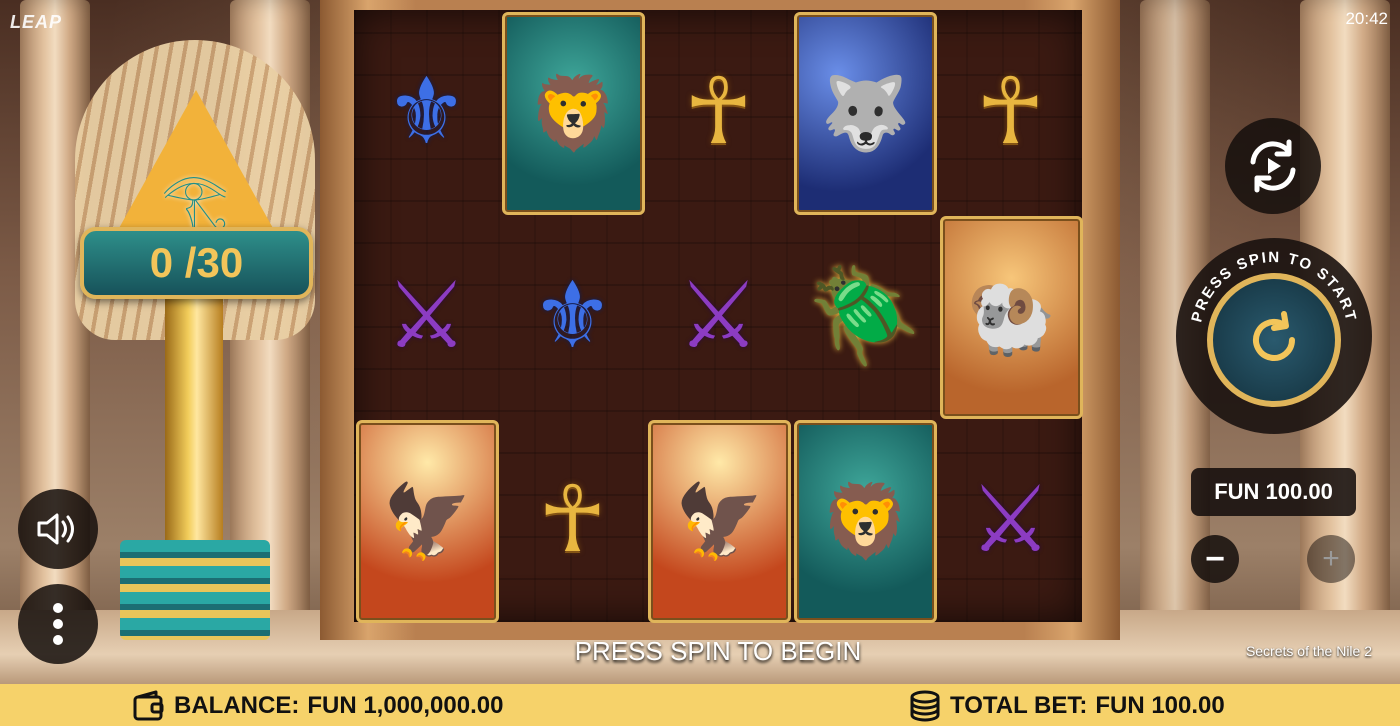 The image size is (1400, 726). What do you see at coordinates (1010, 316) in the screenshot?
I see `symbol-ram: 🐏` at bounding box center [1010, 316].